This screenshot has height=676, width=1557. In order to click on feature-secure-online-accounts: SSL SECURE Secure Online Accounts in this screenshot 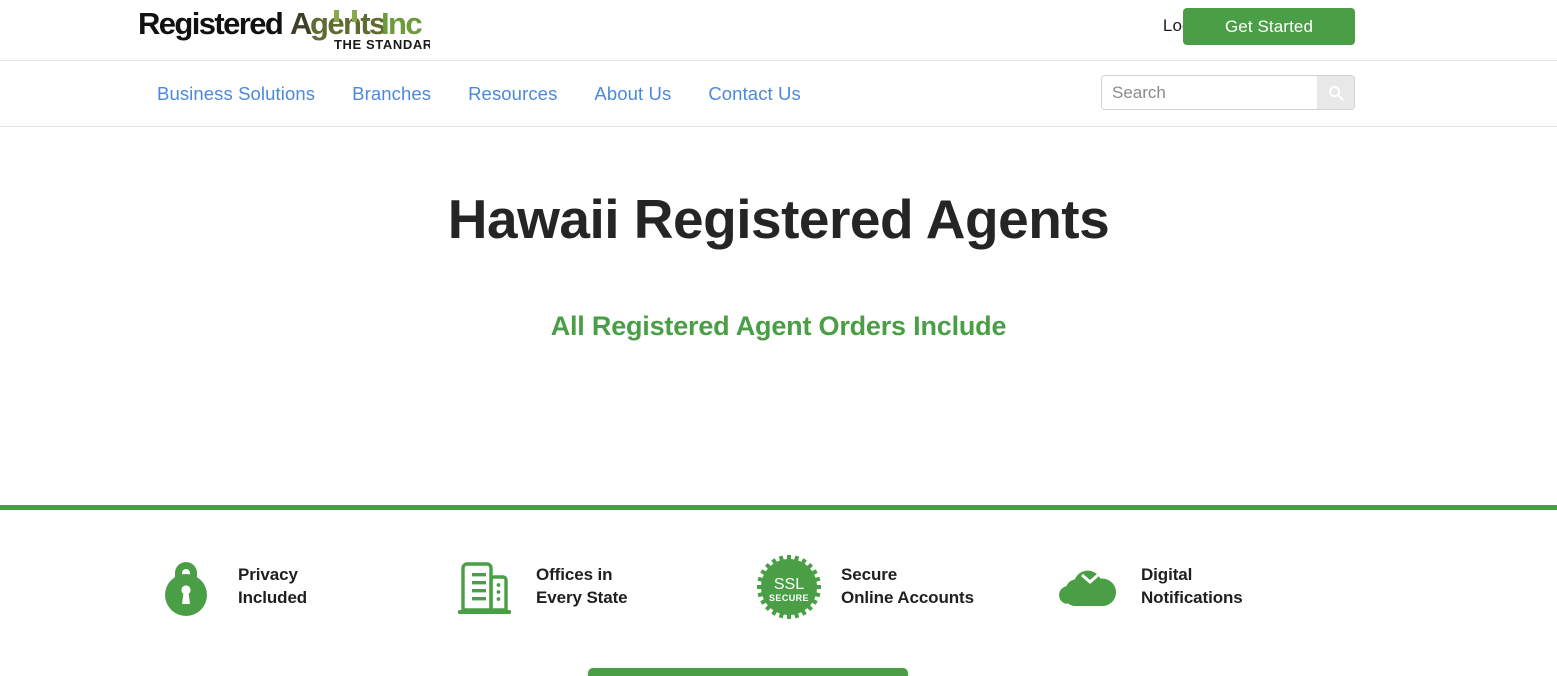, I will do `click(903, 587)`.